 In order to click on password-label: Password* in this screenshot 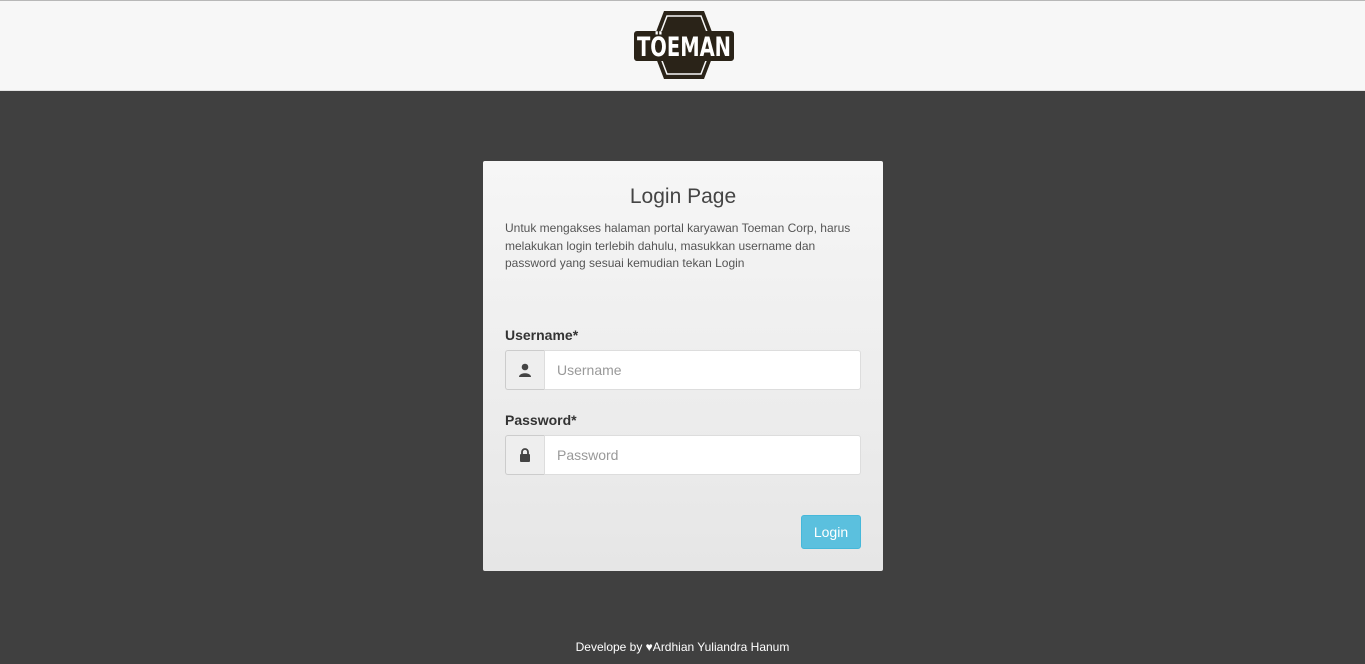, I will do `click(541, 420)`.